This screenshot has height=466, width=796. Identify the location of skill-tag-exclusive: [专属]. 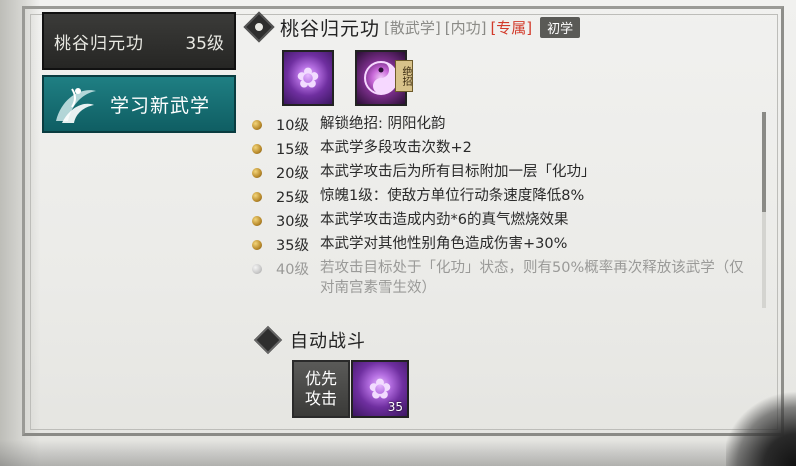
(511, 27).